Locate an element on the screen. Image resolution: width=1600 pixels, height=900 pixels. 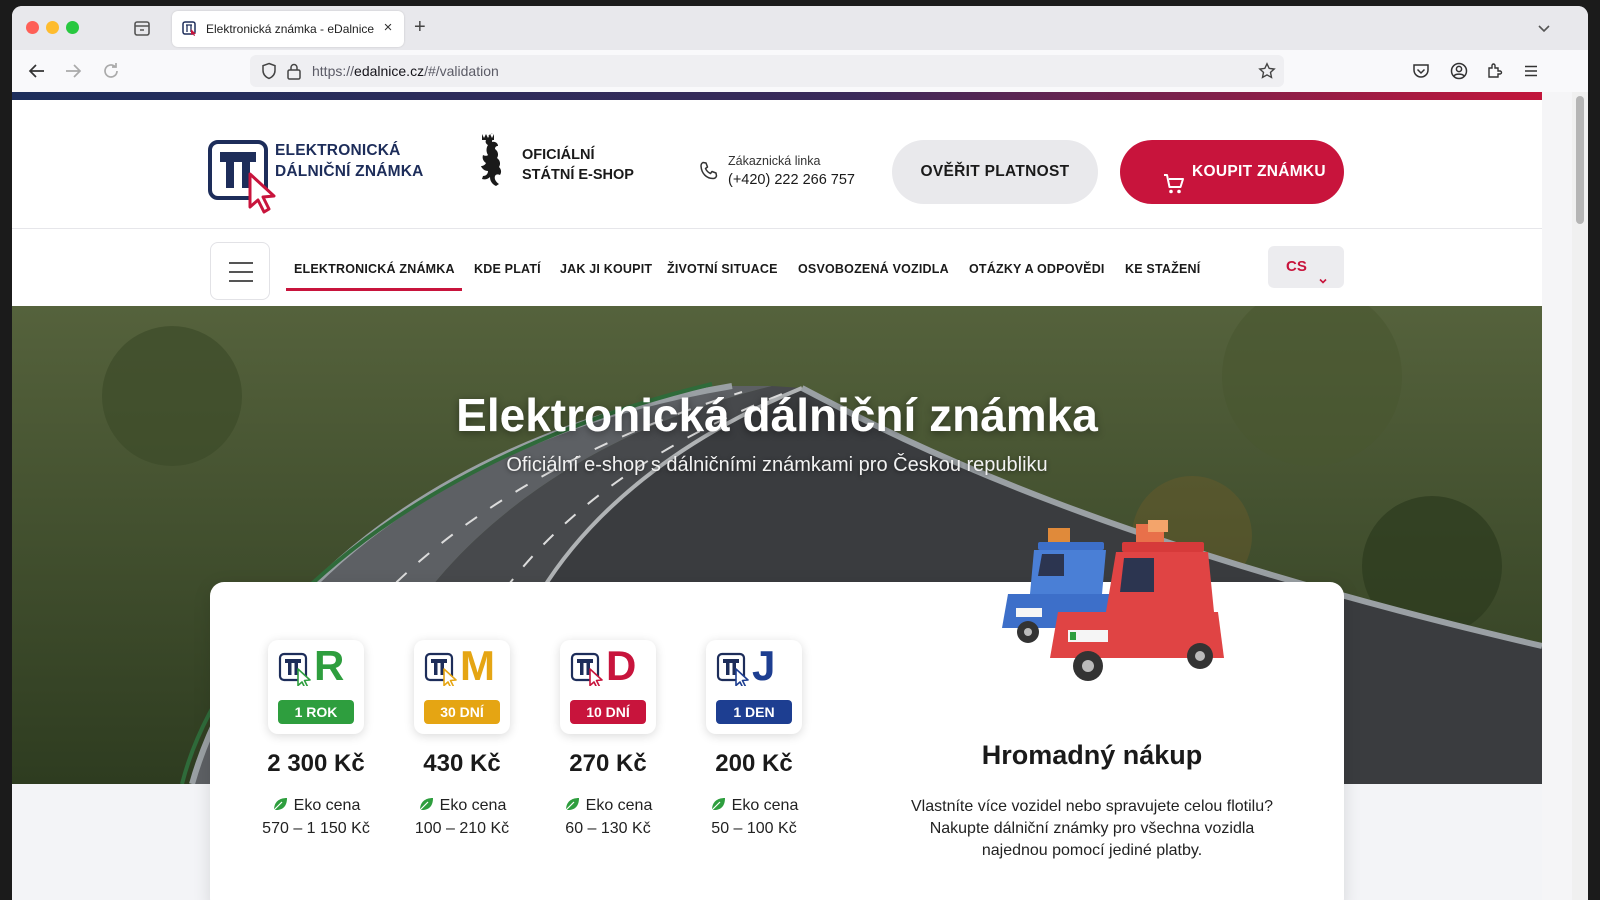
new-tab-button: + is located at coordinates (420, 27).